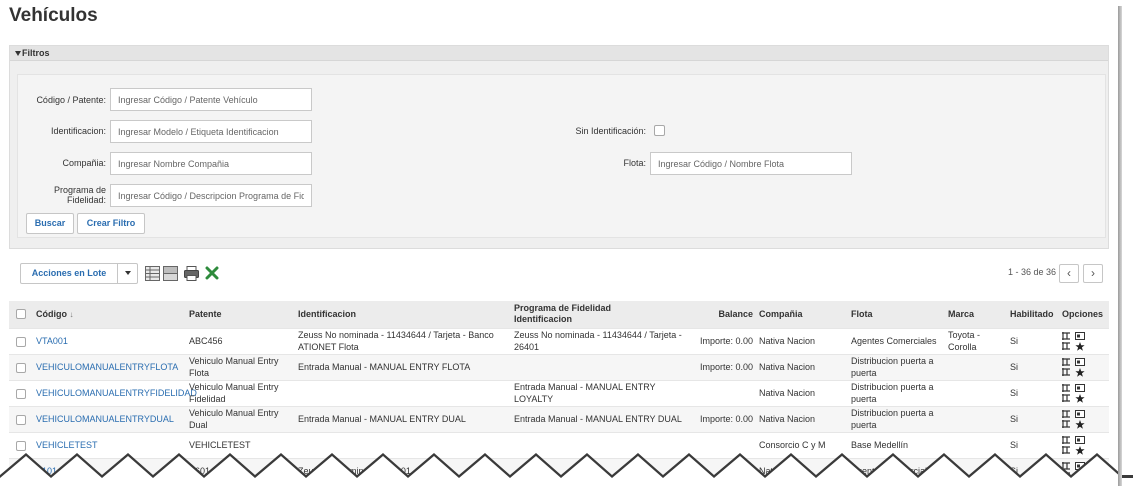  What do you see at coordinates (128, 273) in the screenshot?
I see `chevron-down-icon` at bounding box center [128, 273].